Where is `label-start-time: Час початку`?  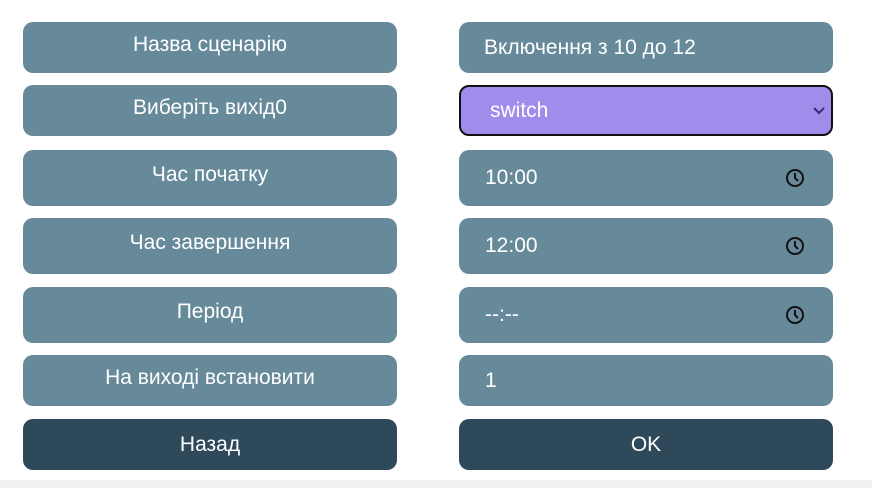
label-start-time: Час початку is located at coordinates (210, 178).